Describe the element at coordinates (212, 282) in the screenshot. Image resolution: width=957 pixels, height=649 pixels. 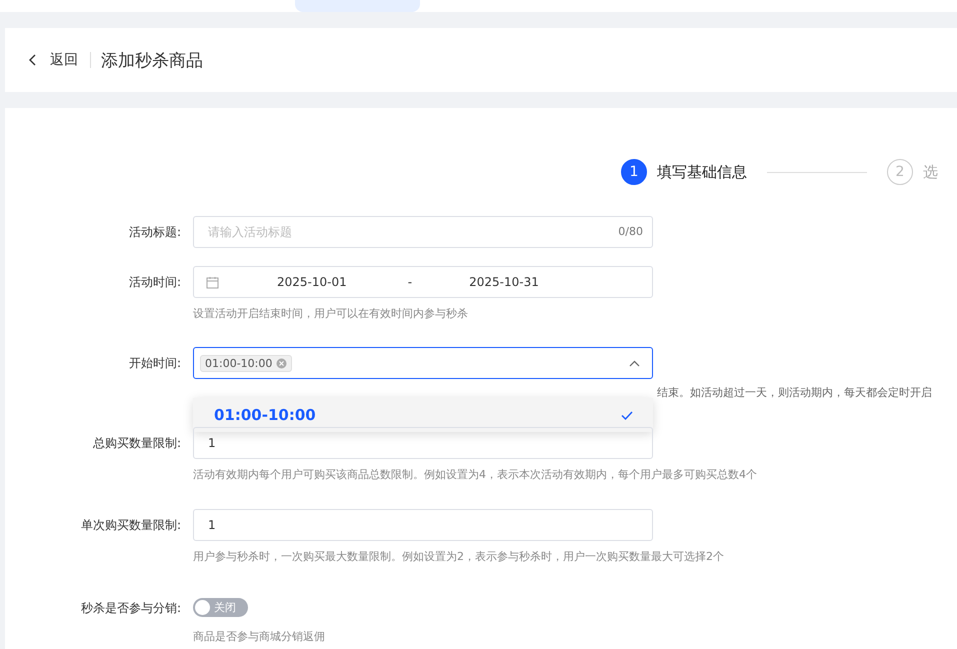
I see `calendar-icon` at that location.